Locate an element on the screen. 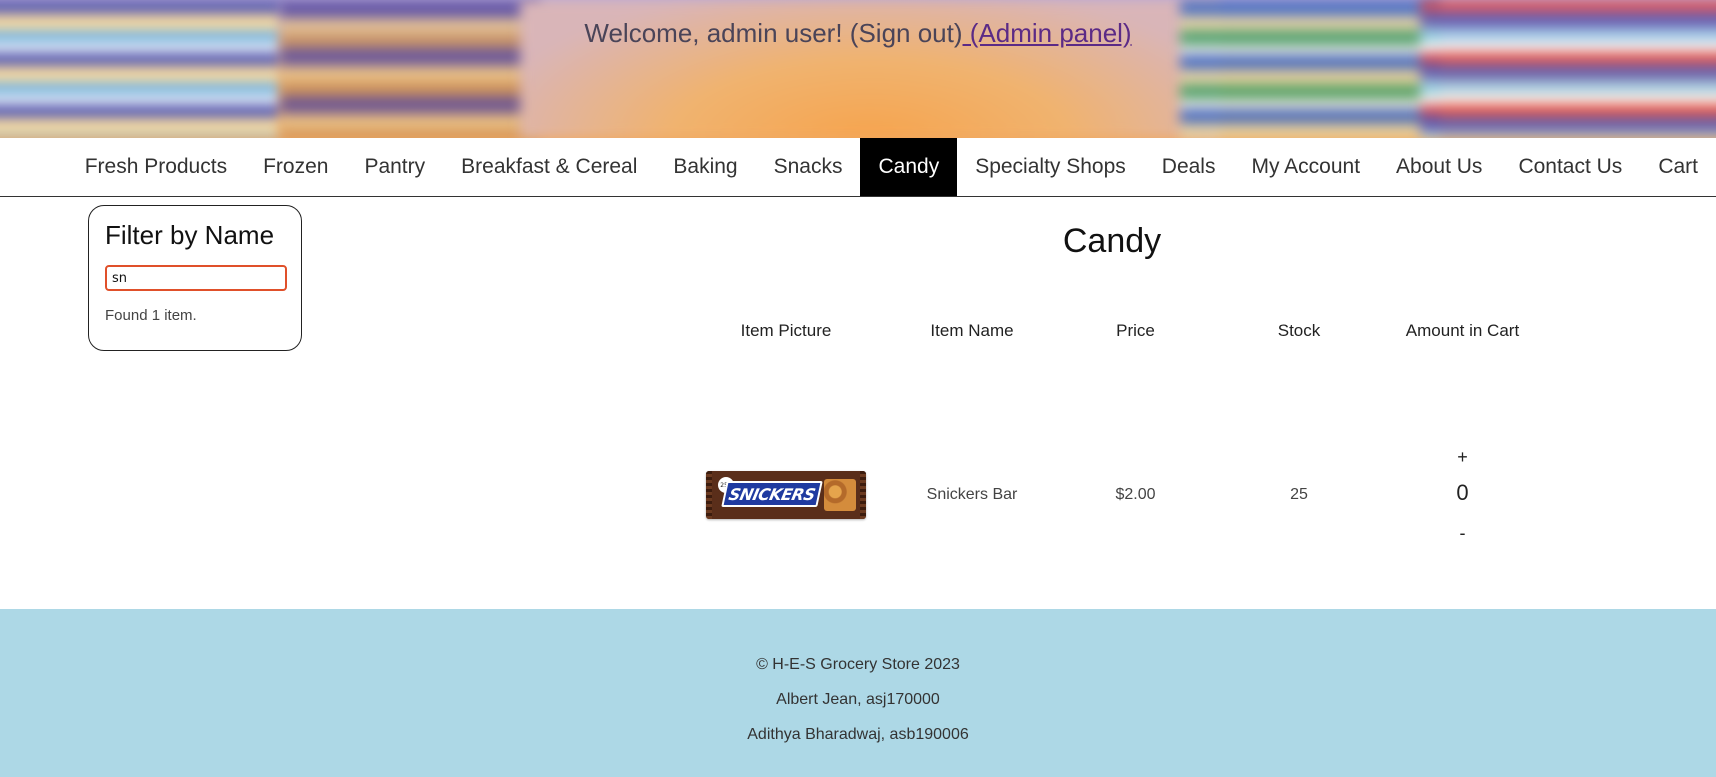 This screenshot has width=1716, height=777. increase-amount-button: + is located at coordinates (1462, 457).